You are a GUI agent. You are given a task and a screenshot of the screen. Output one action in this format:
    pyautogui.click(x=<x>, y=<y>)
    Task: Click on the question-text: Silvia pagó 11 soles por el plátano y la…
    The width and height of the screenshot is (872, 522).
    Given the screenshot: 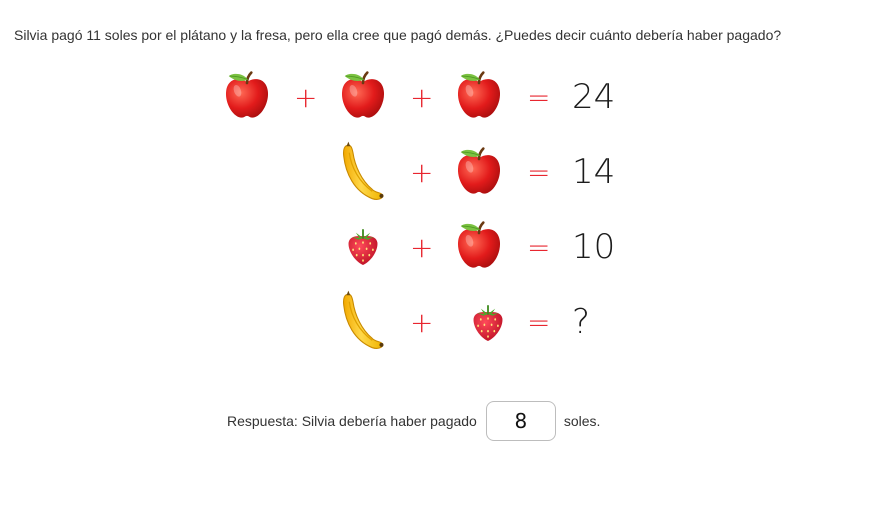 What is the action you would take?
    pyautogui.click(x=398, y=35)
    